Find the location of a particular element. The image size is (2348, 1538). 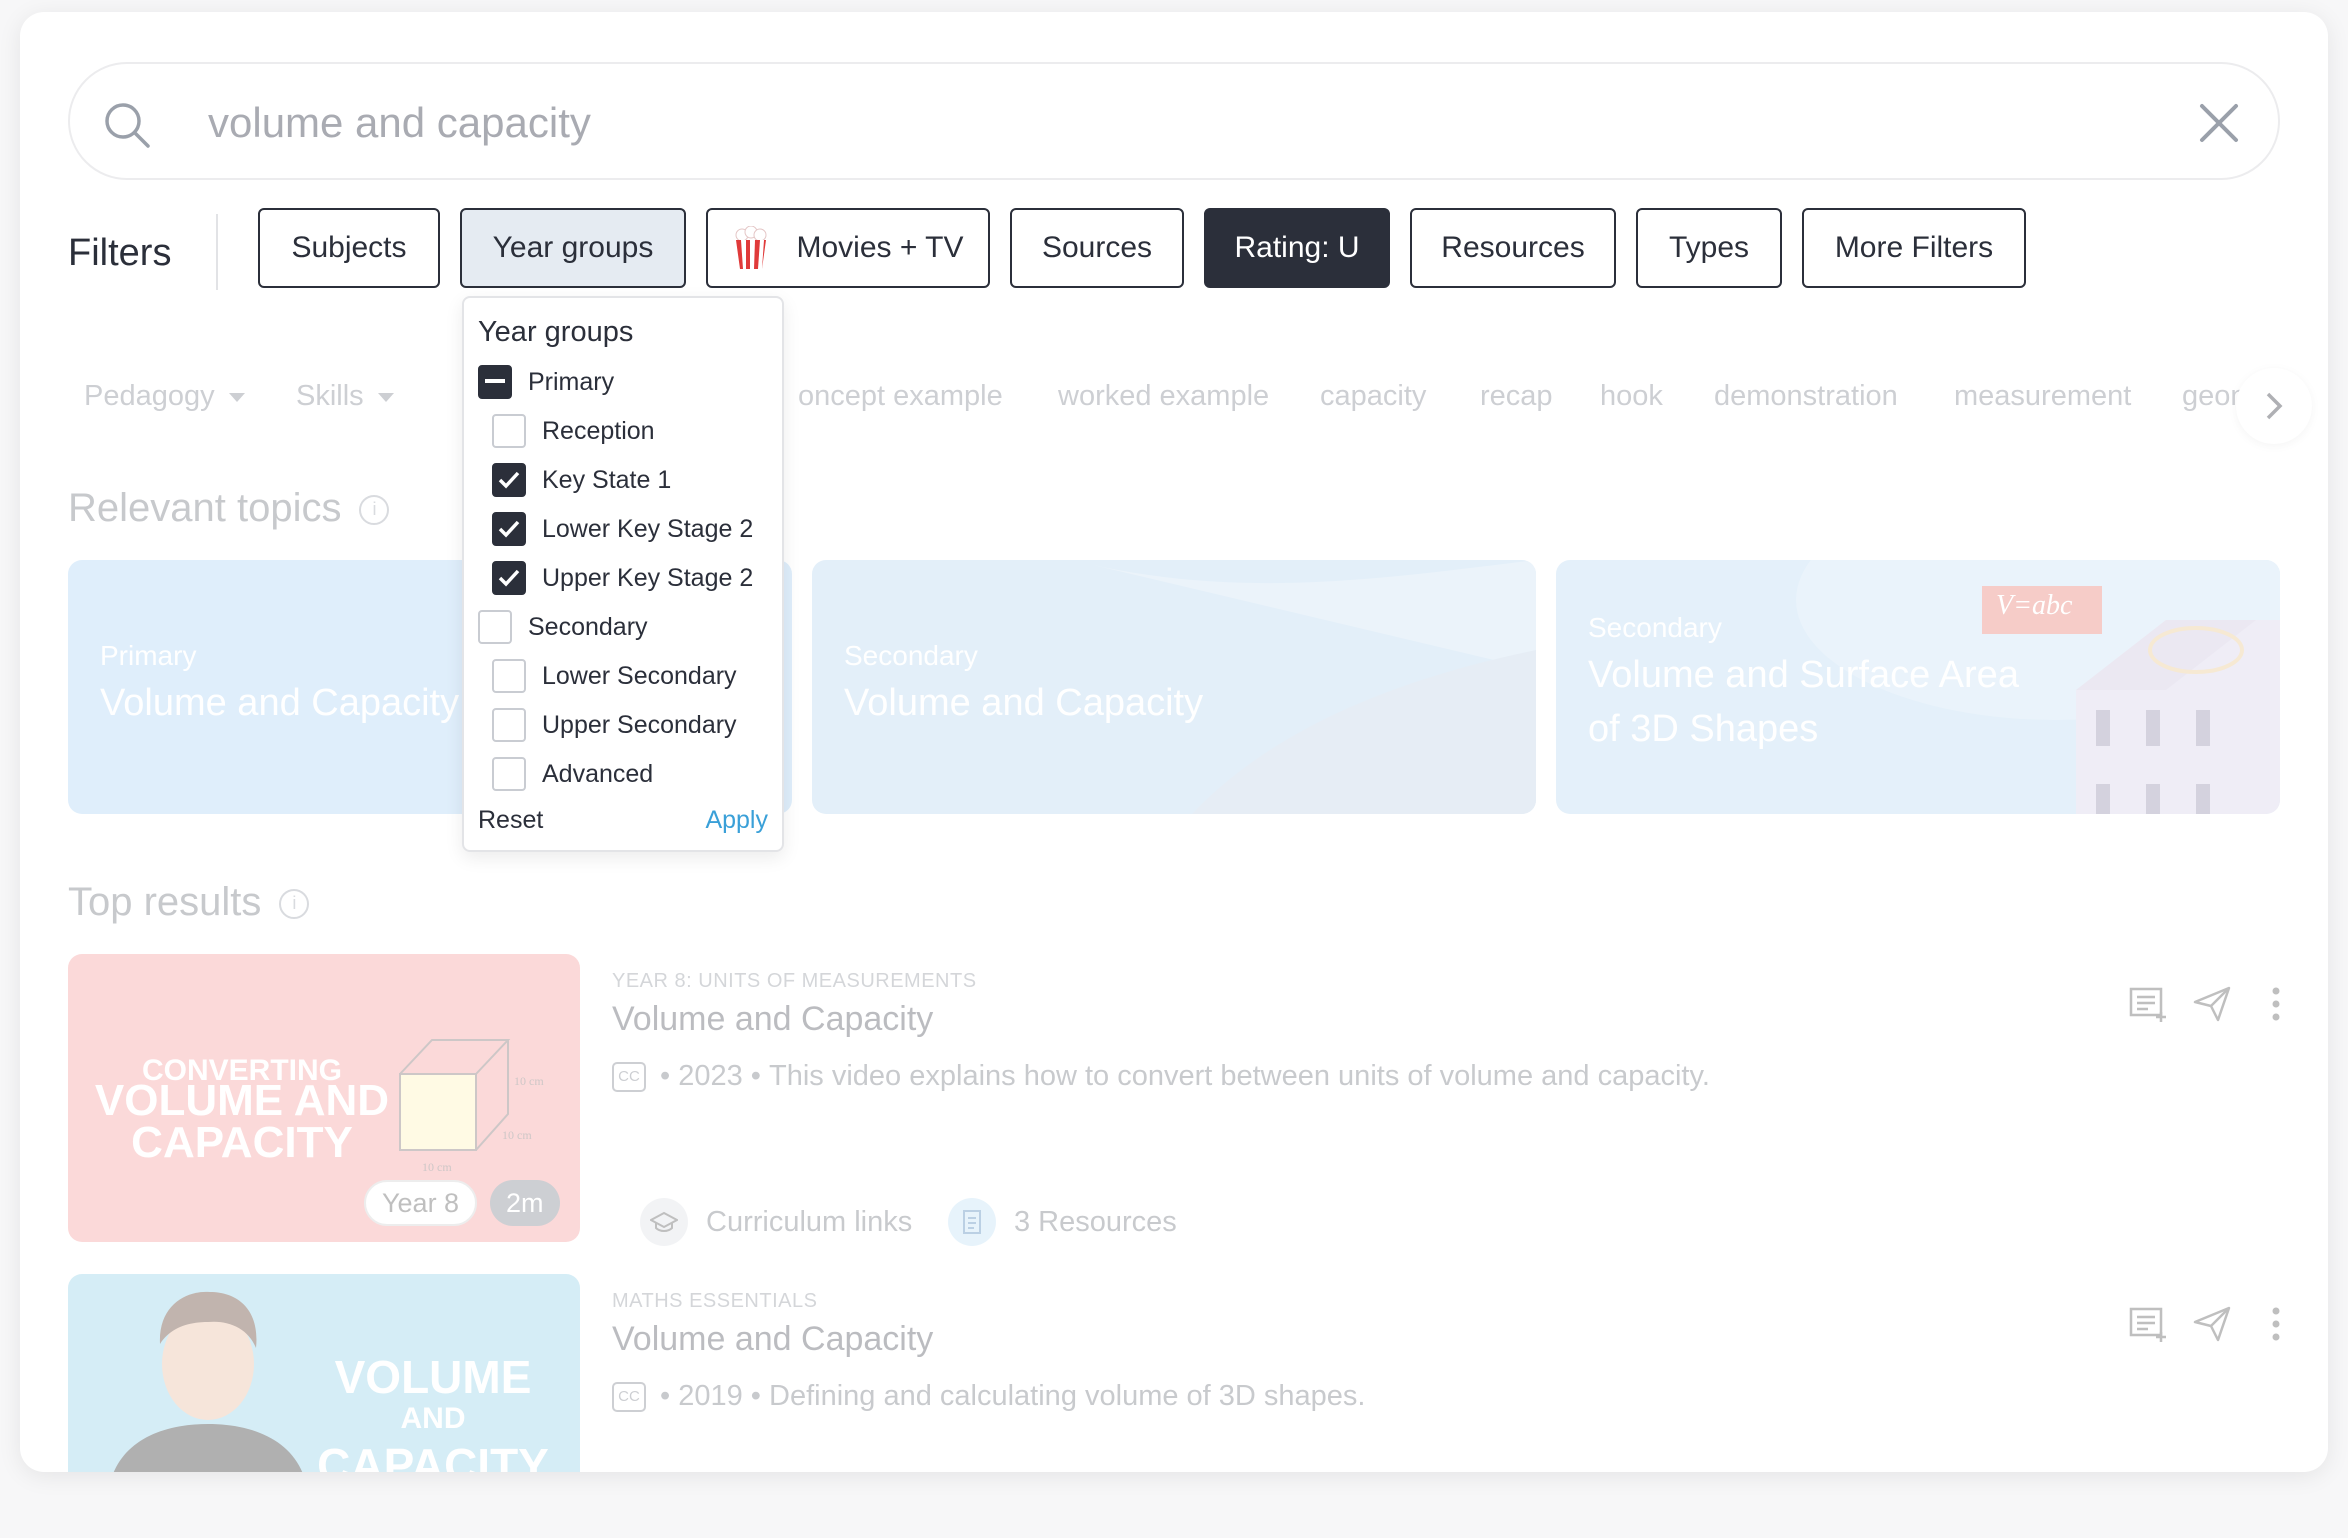

skills-dropdown: Skills is located at coordinates (345, 396).